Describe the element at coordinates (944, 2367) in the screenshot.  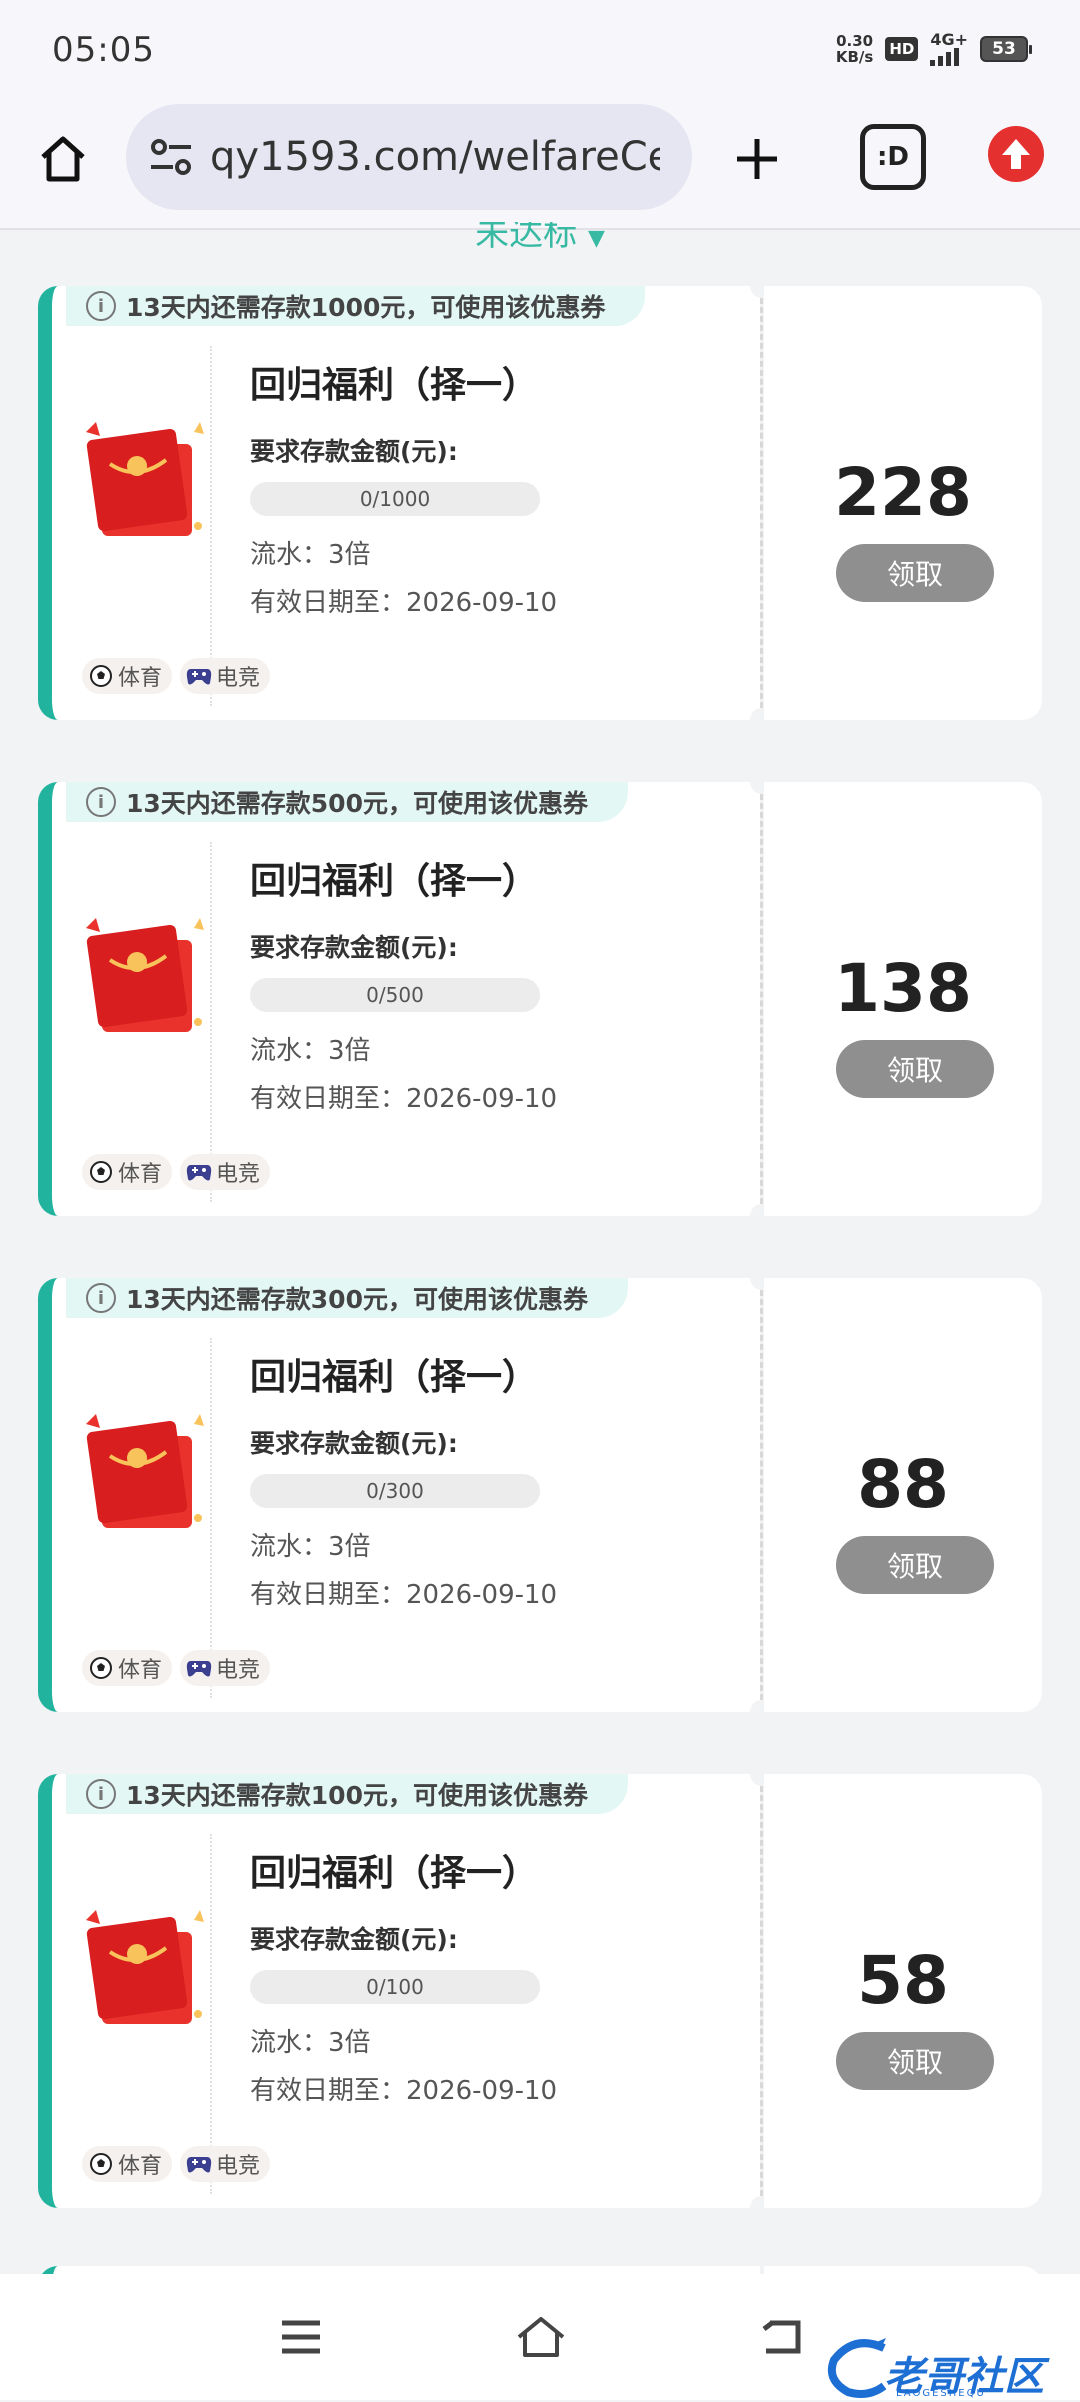
I see `watermark-logo: 老哥社区 LAOGESHEQU` at that location.